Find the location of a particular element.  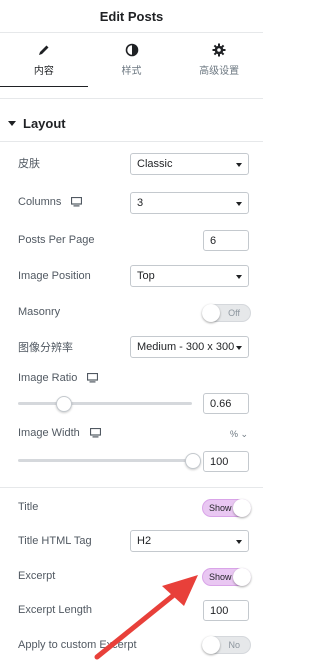

section-title: Layout is located at coordinates (44, 123).